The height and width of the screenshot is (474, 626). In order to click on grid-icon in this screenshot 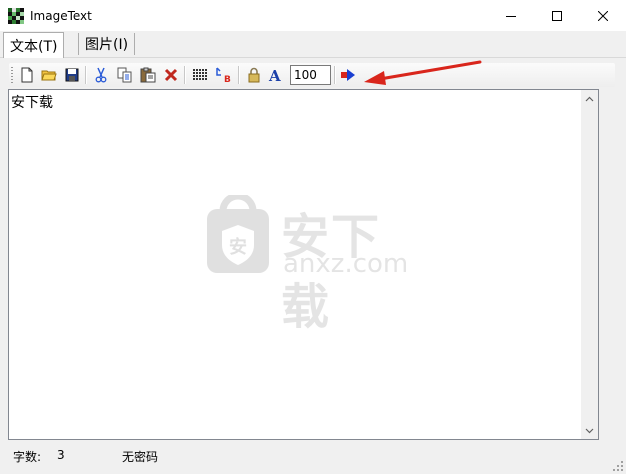, I will do `click(200, 74)`.